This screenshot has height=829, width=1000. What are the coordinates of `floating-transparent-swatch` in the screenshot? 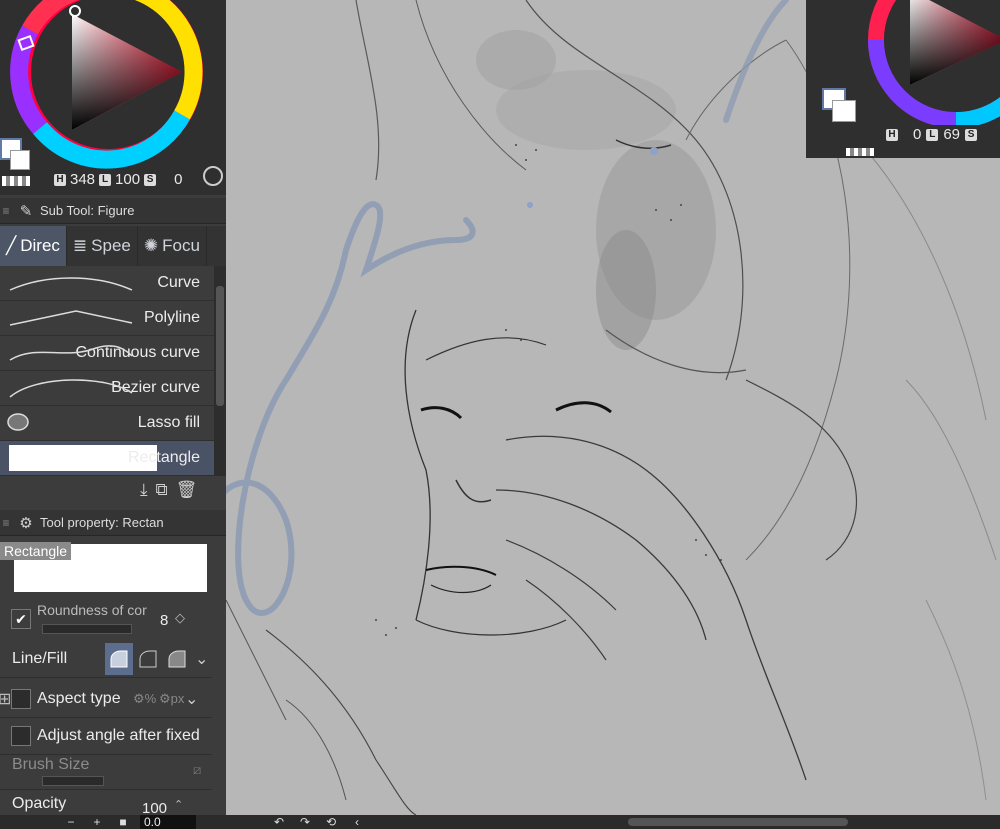 It's located at (860, 152).